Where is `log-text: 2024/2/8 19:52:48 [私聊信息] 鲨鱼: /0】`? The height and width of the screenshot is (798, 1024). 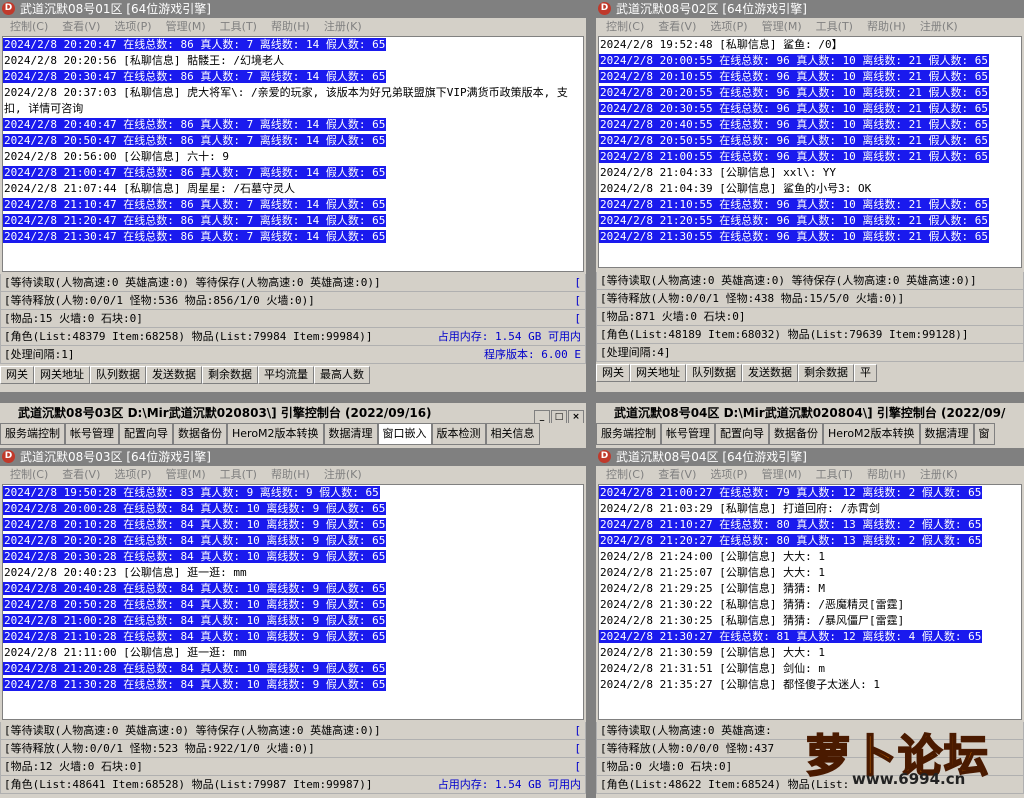 log-text: 2024/2/8 19:52:48 [私聊信息] 鲨鱼: /0】 is located at coordinates (721, 44).